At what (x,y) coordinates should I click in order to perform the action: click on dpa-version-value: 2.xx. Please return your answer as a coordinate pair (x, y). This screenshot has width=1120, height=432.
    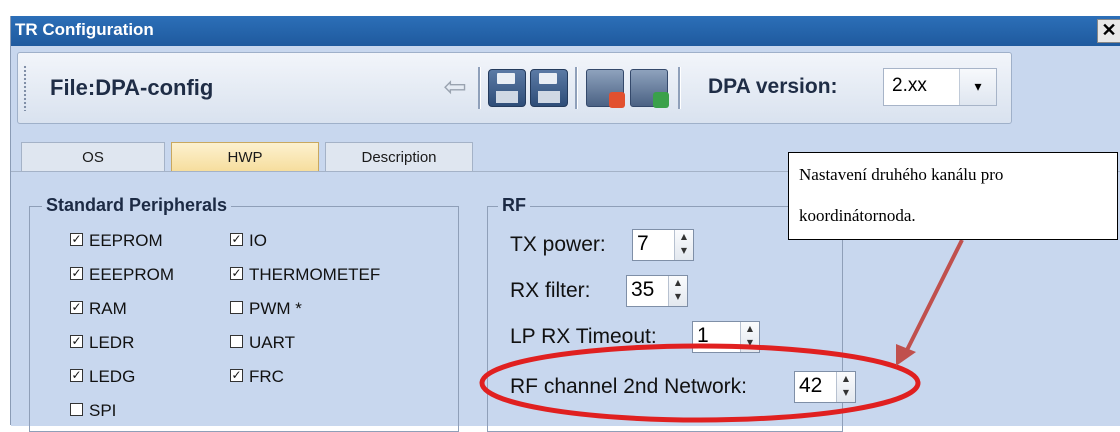
    Looking at the image, I should click on (909, 85).